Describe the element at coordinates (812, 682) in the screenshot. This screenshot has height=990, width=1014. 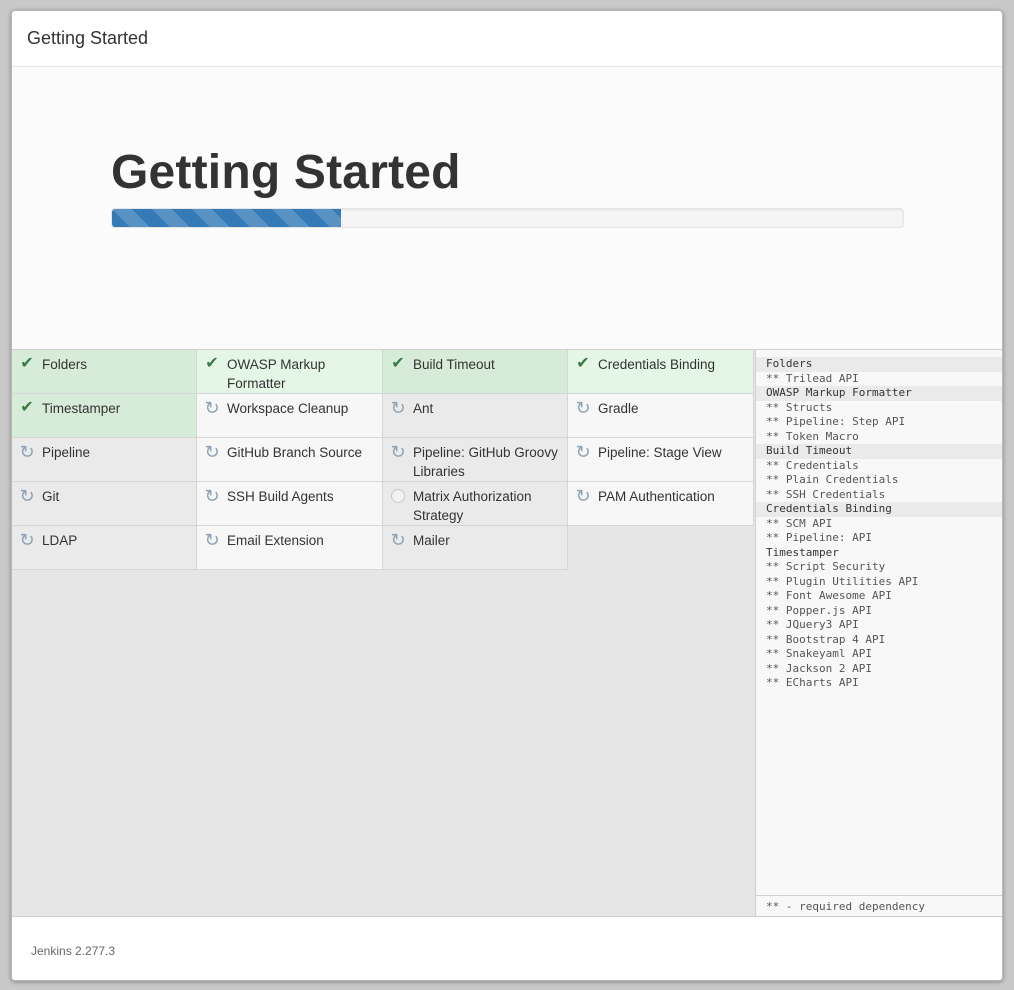
I see `dependency-item: ** ECharts API` at that location.